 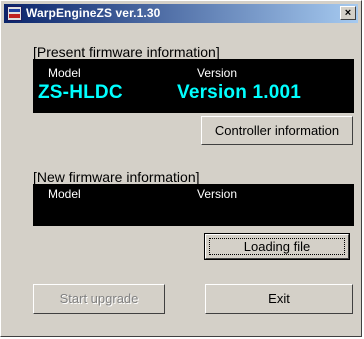 What do you see at coordinates (126, 52) in the screenshot?
I see `present-firmware-label: [Present firmware information]` at bounding box center [126, 52].